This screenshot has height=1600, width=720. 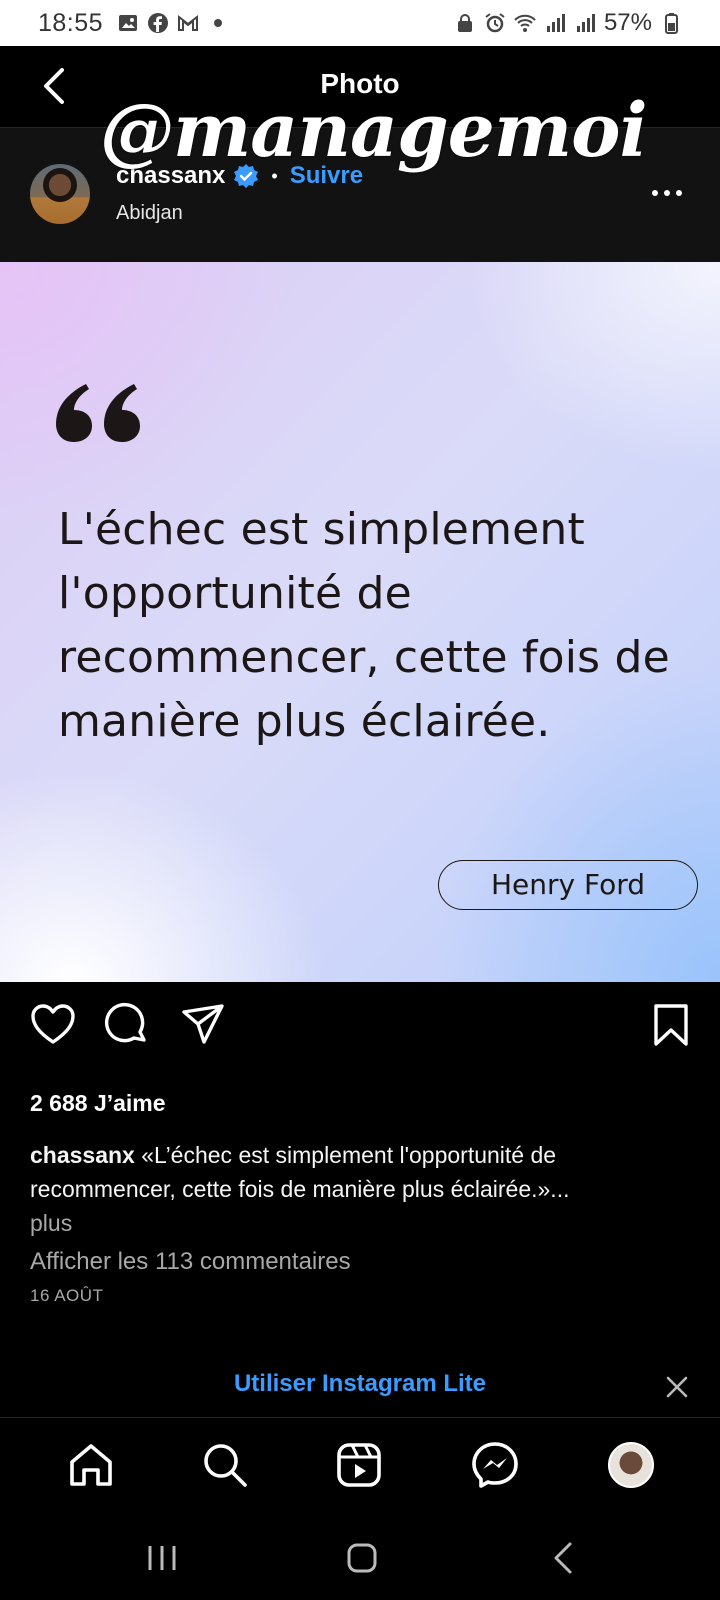 I want to click on caption-more-link: plus, so click(x=51, y=1223).